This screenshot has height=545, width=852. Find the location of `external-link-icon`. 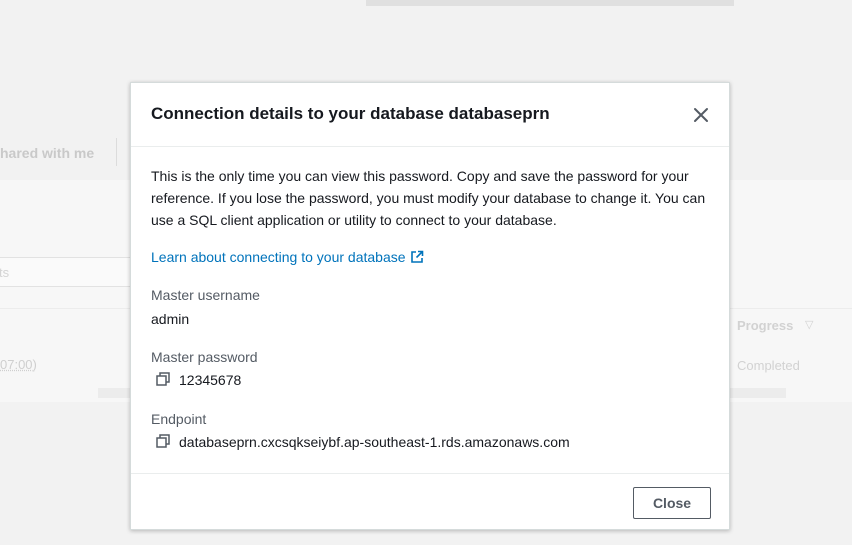

external-link-icon is located at coordinates (417, 258).